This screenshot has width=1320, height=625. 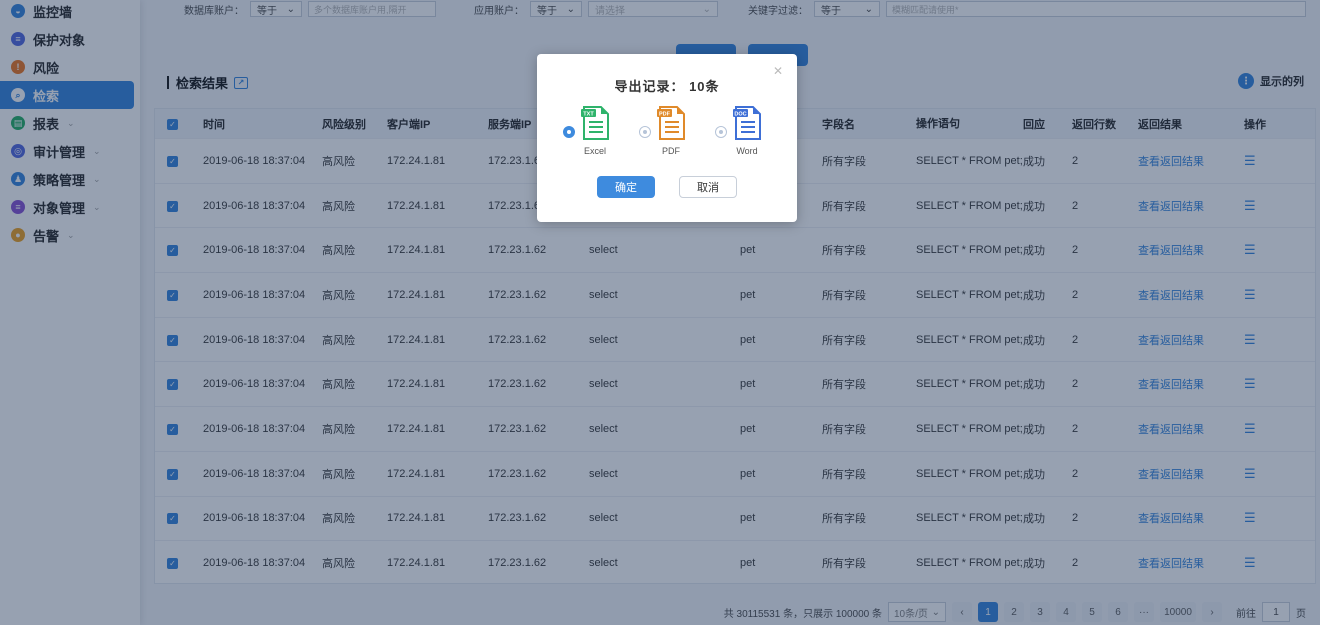 What do you see at coordinates (740, 115) in the screenshot?
I see `svg-text: DOC` at bounding box center [740, 115].